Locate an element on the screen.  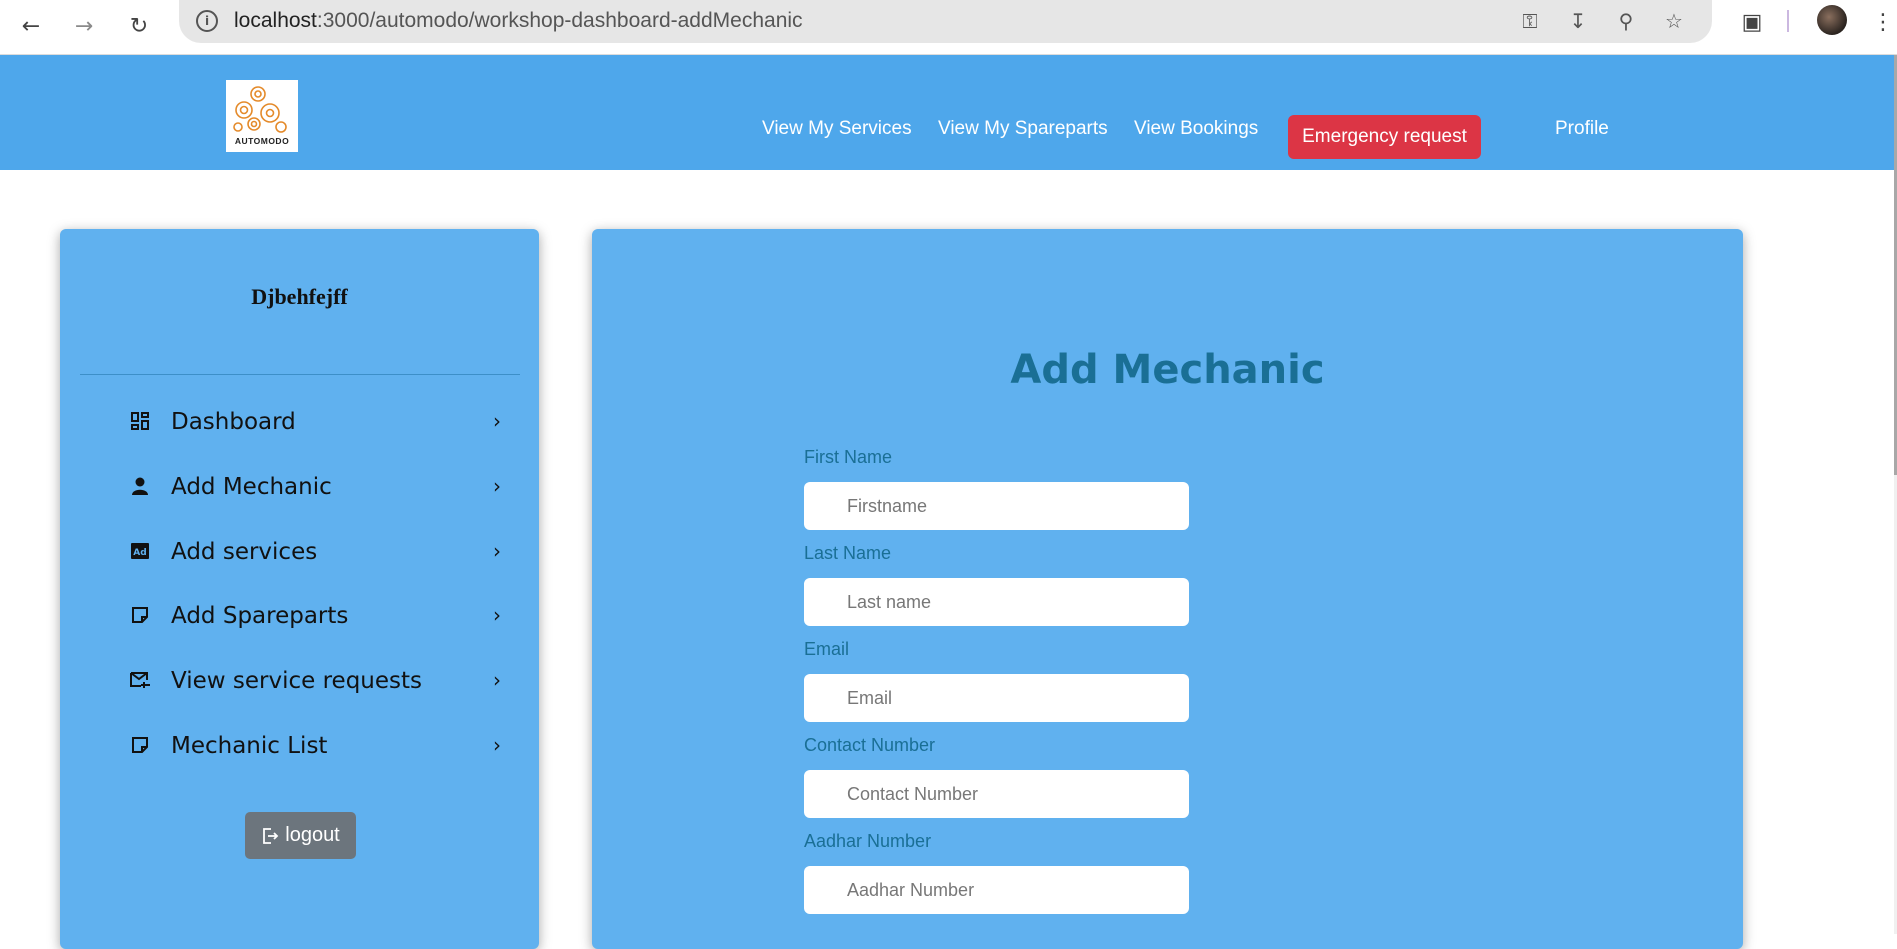
extensions-icon: ▣ is located at coordinates (1752, 23).